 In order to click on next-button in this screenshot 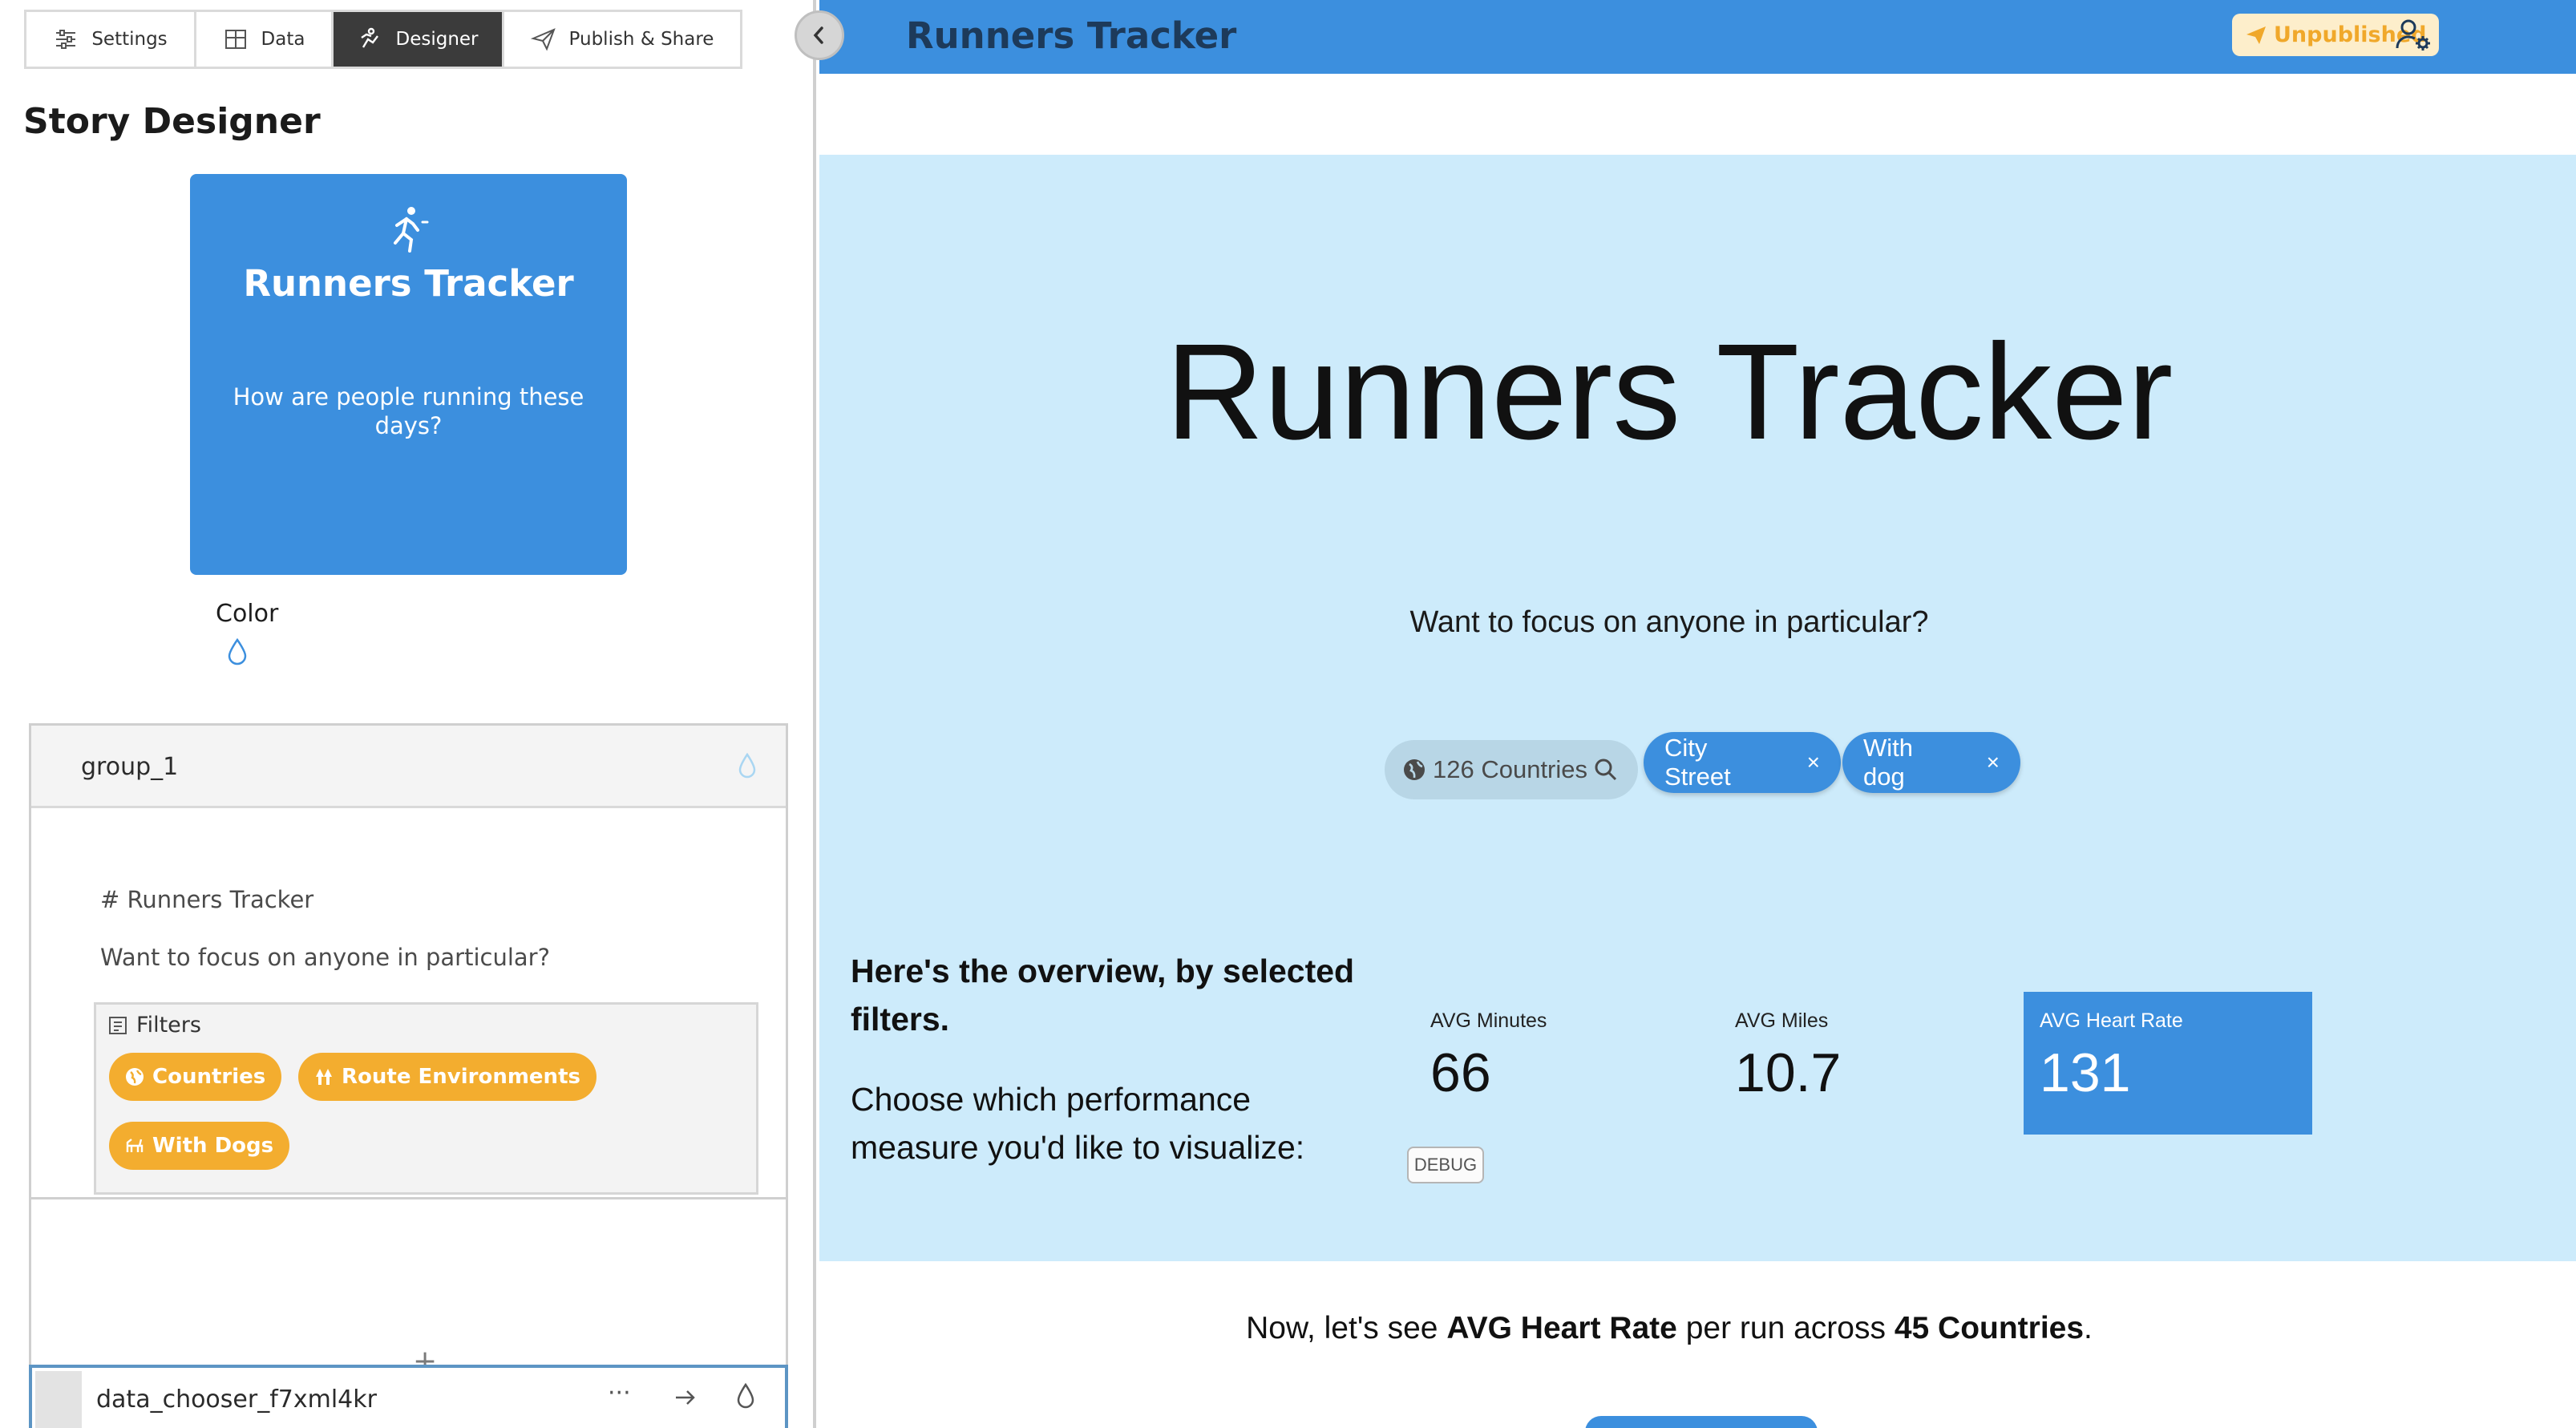, I will do `click(1701, 1422)`.